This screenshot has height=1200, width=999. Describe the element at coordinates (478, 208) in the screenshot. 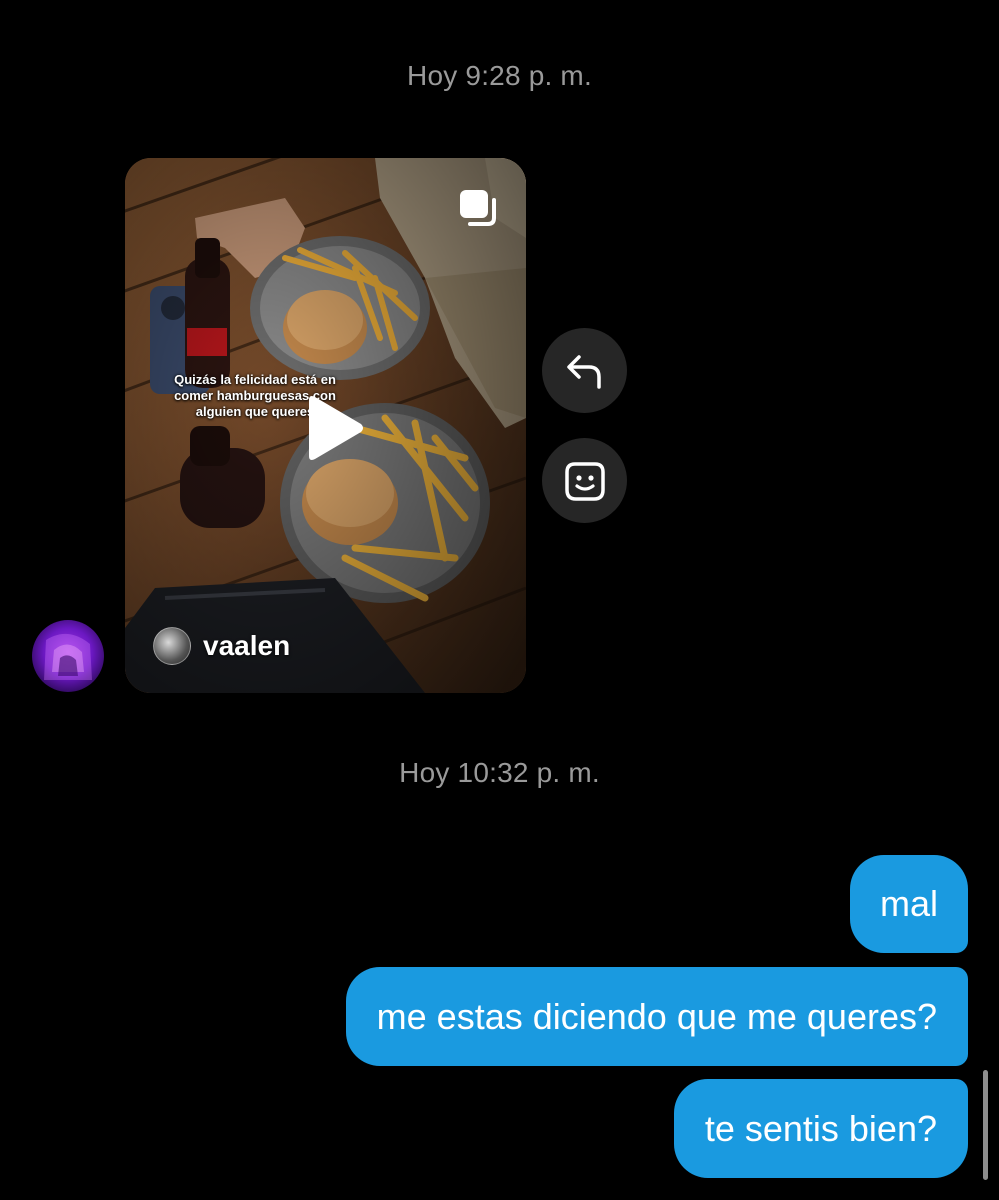

I see `multi-post-icon` at that location.